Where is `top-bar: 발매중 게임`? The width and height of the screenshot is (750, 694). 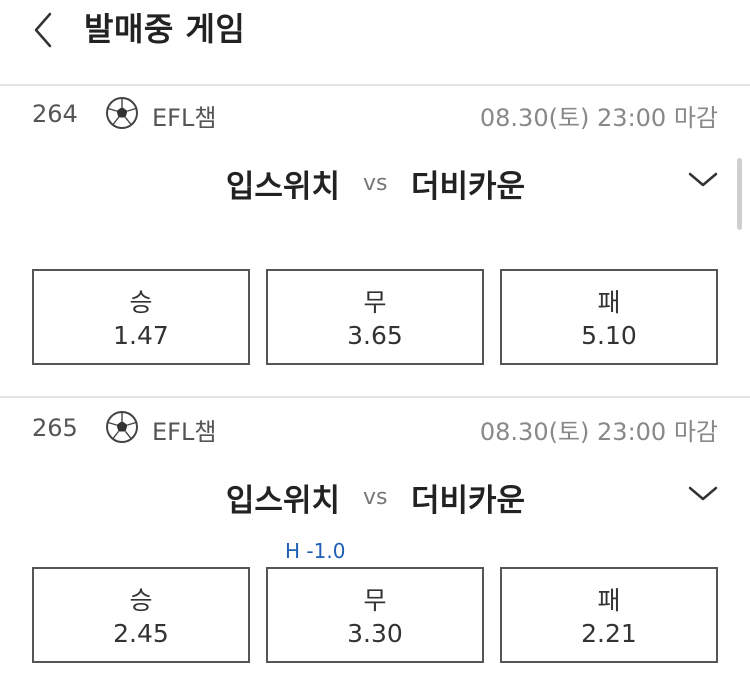 top-bar: 발매중 게임 is located at coordinates (375, 43).